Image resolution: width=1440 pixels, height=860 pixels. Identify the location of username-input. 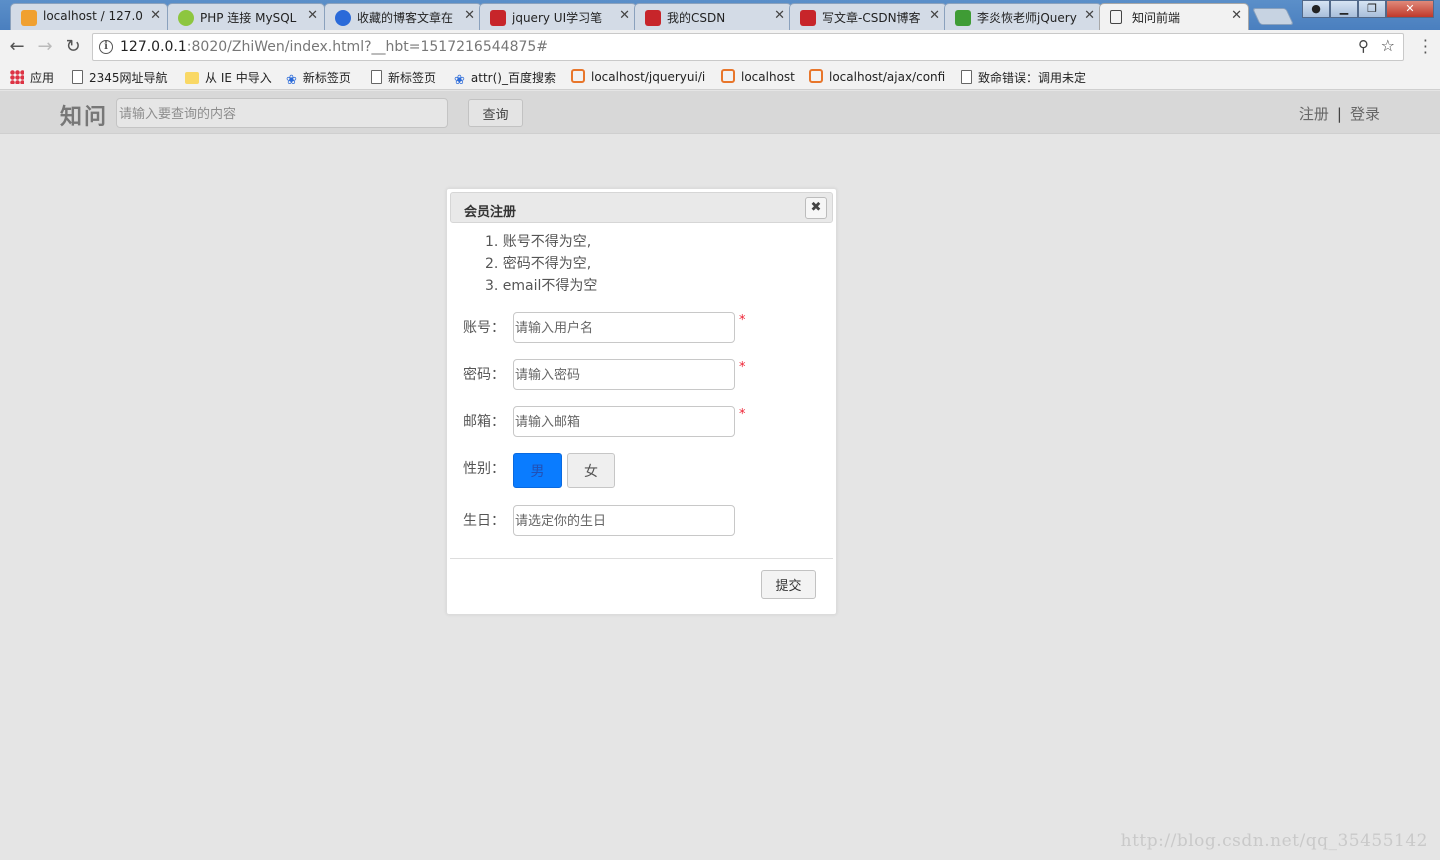
(624, 327).